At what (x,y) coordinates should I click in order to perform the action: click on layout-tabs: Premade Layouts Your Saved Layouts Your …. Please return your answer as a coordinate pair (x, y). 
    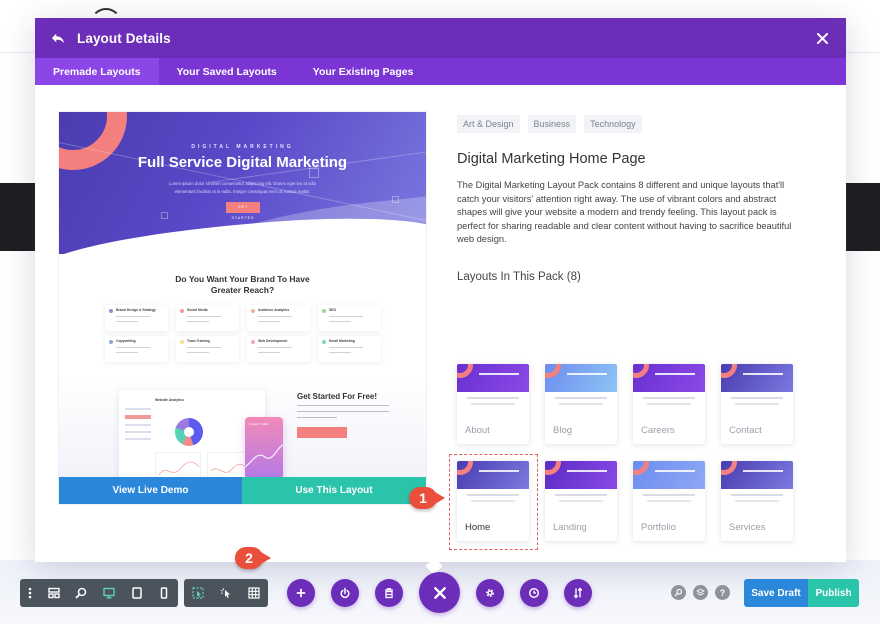
    Looking at the image, I should click on (440, 71).